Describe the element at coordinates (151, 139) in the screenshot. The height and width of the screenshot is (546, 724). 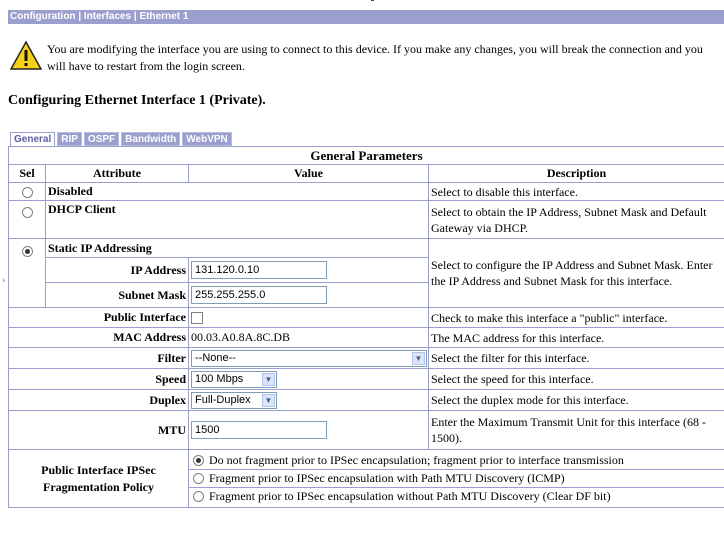
I see `tab-bandwidth: Bandwidth` at that location.